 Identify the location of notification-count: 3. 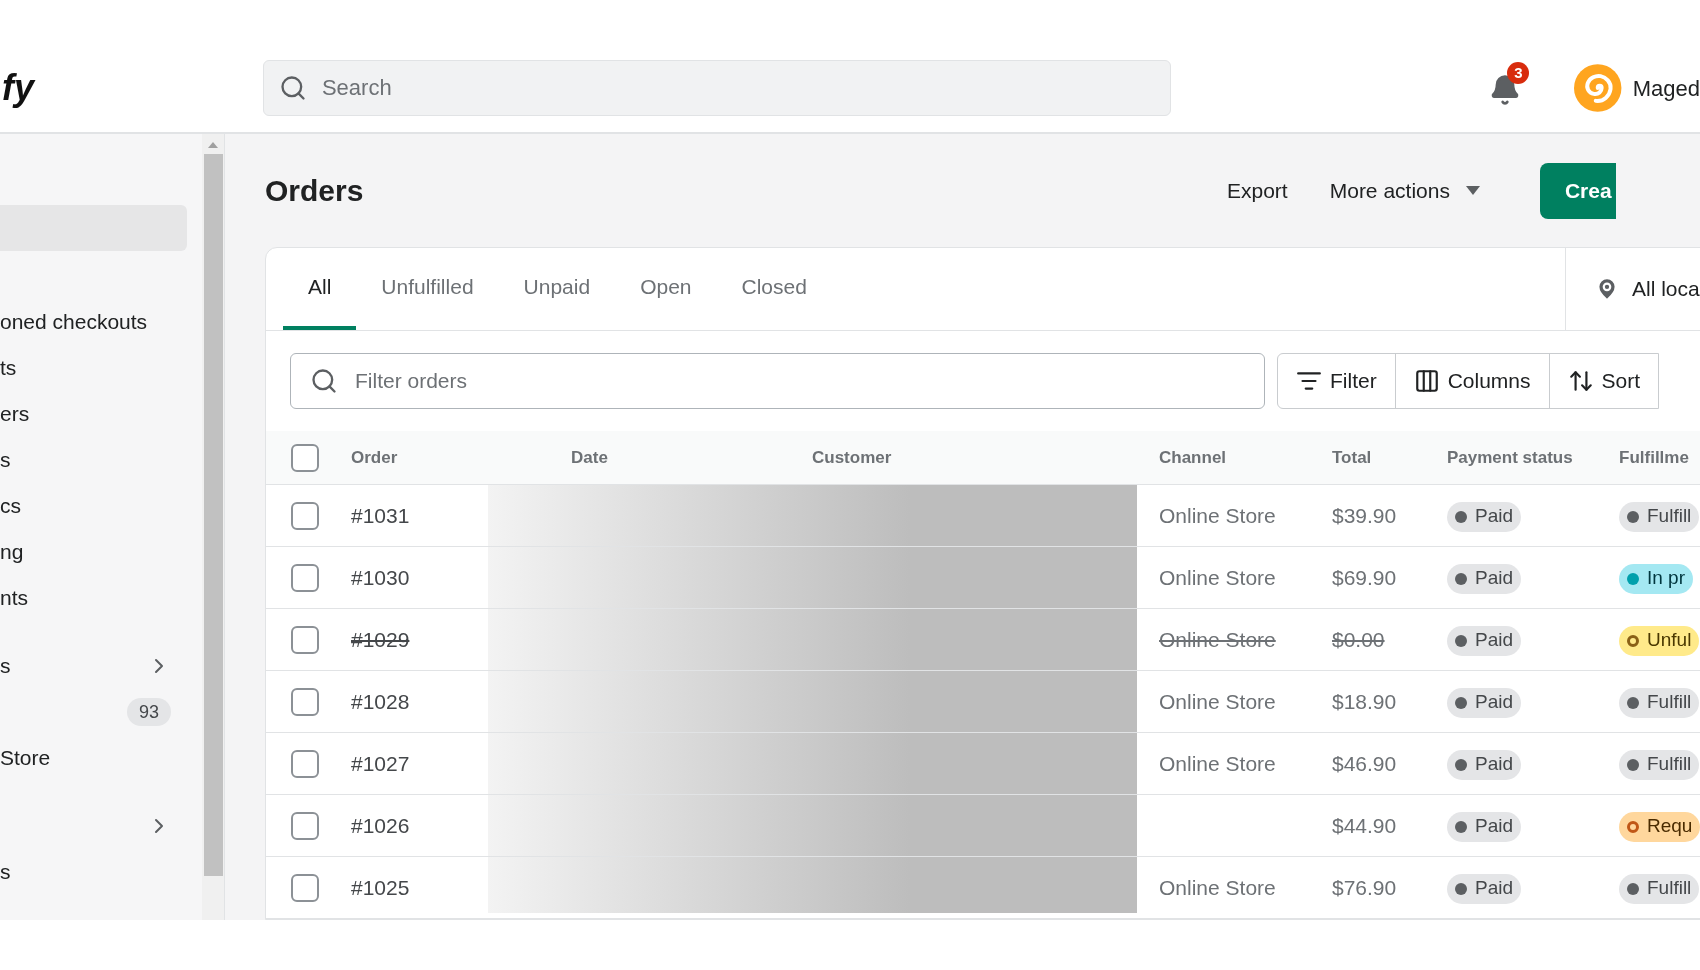
(1518, 73).